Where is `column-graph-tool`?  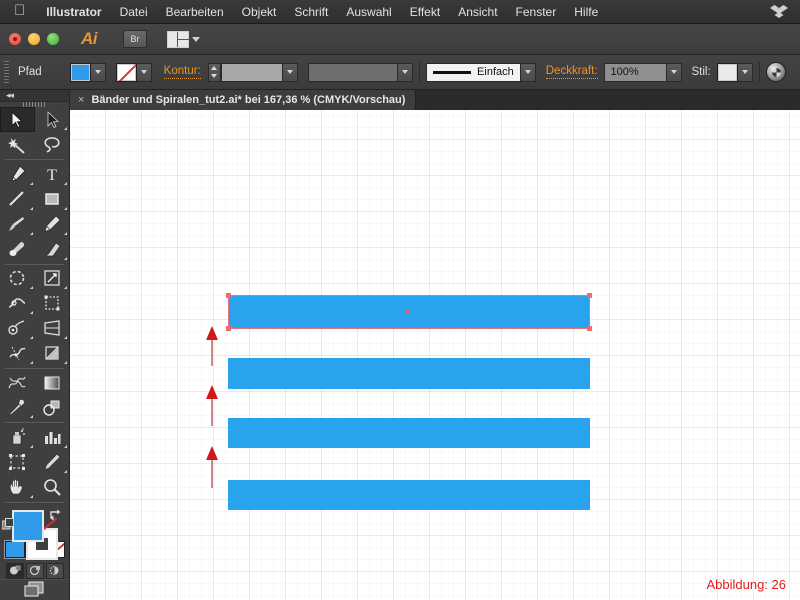 column-graph-tool is located at coordinates (52, 437).